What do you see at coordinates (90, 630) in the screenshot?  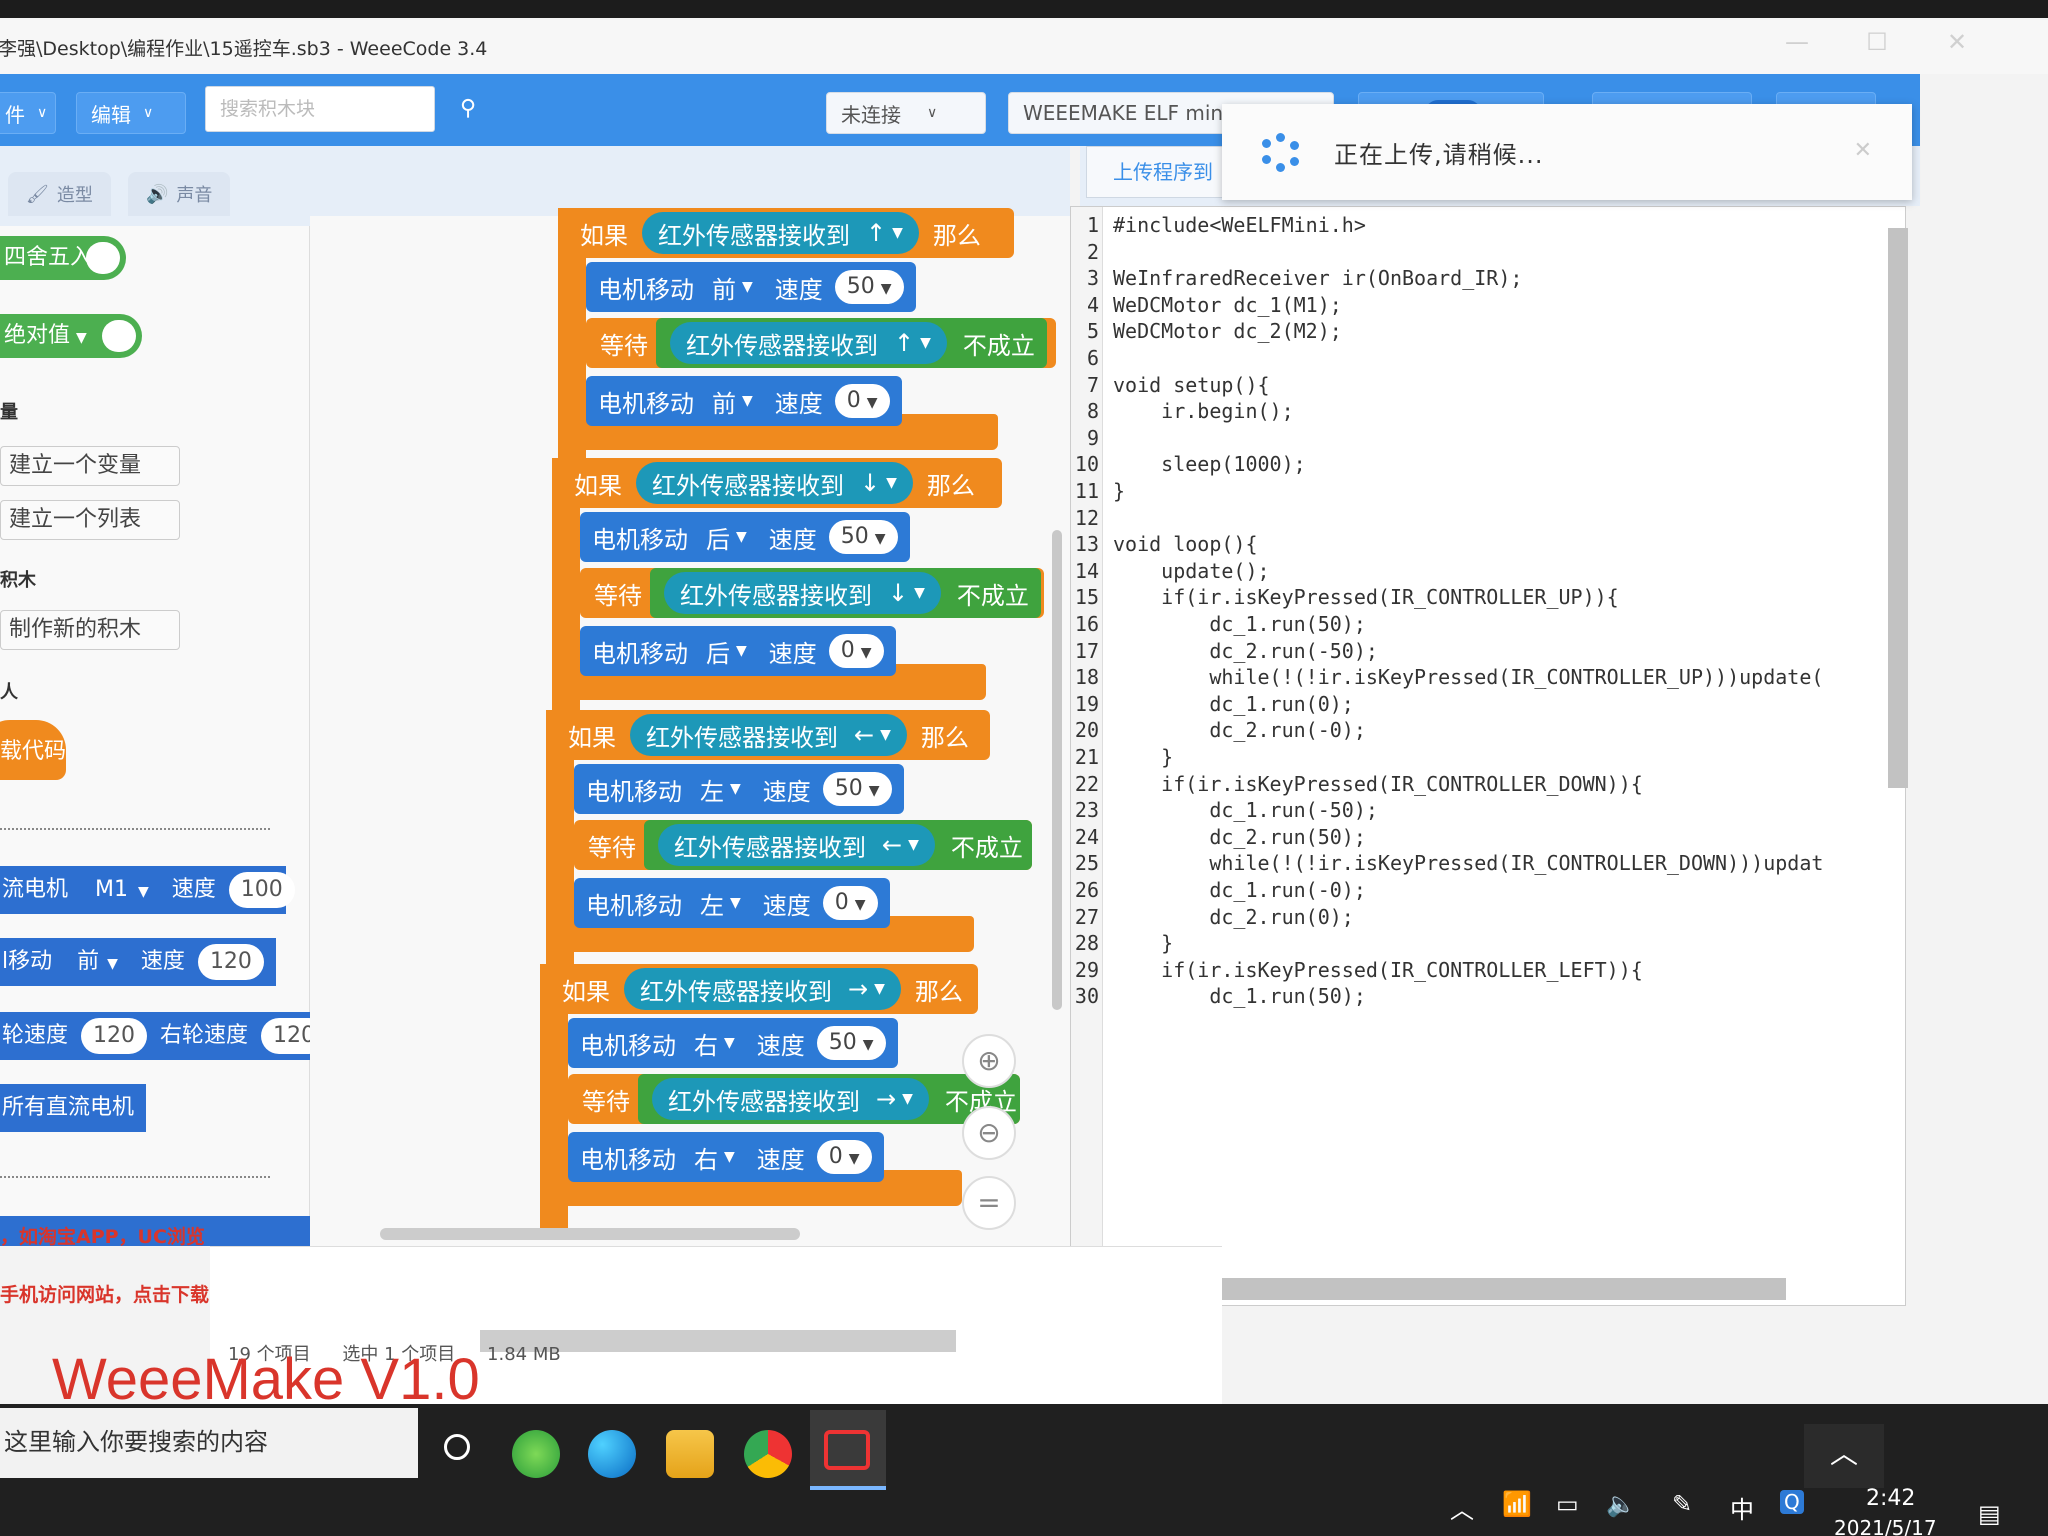 I see `make-block-button: 制作新的积木` at bounding box center [90, 630].